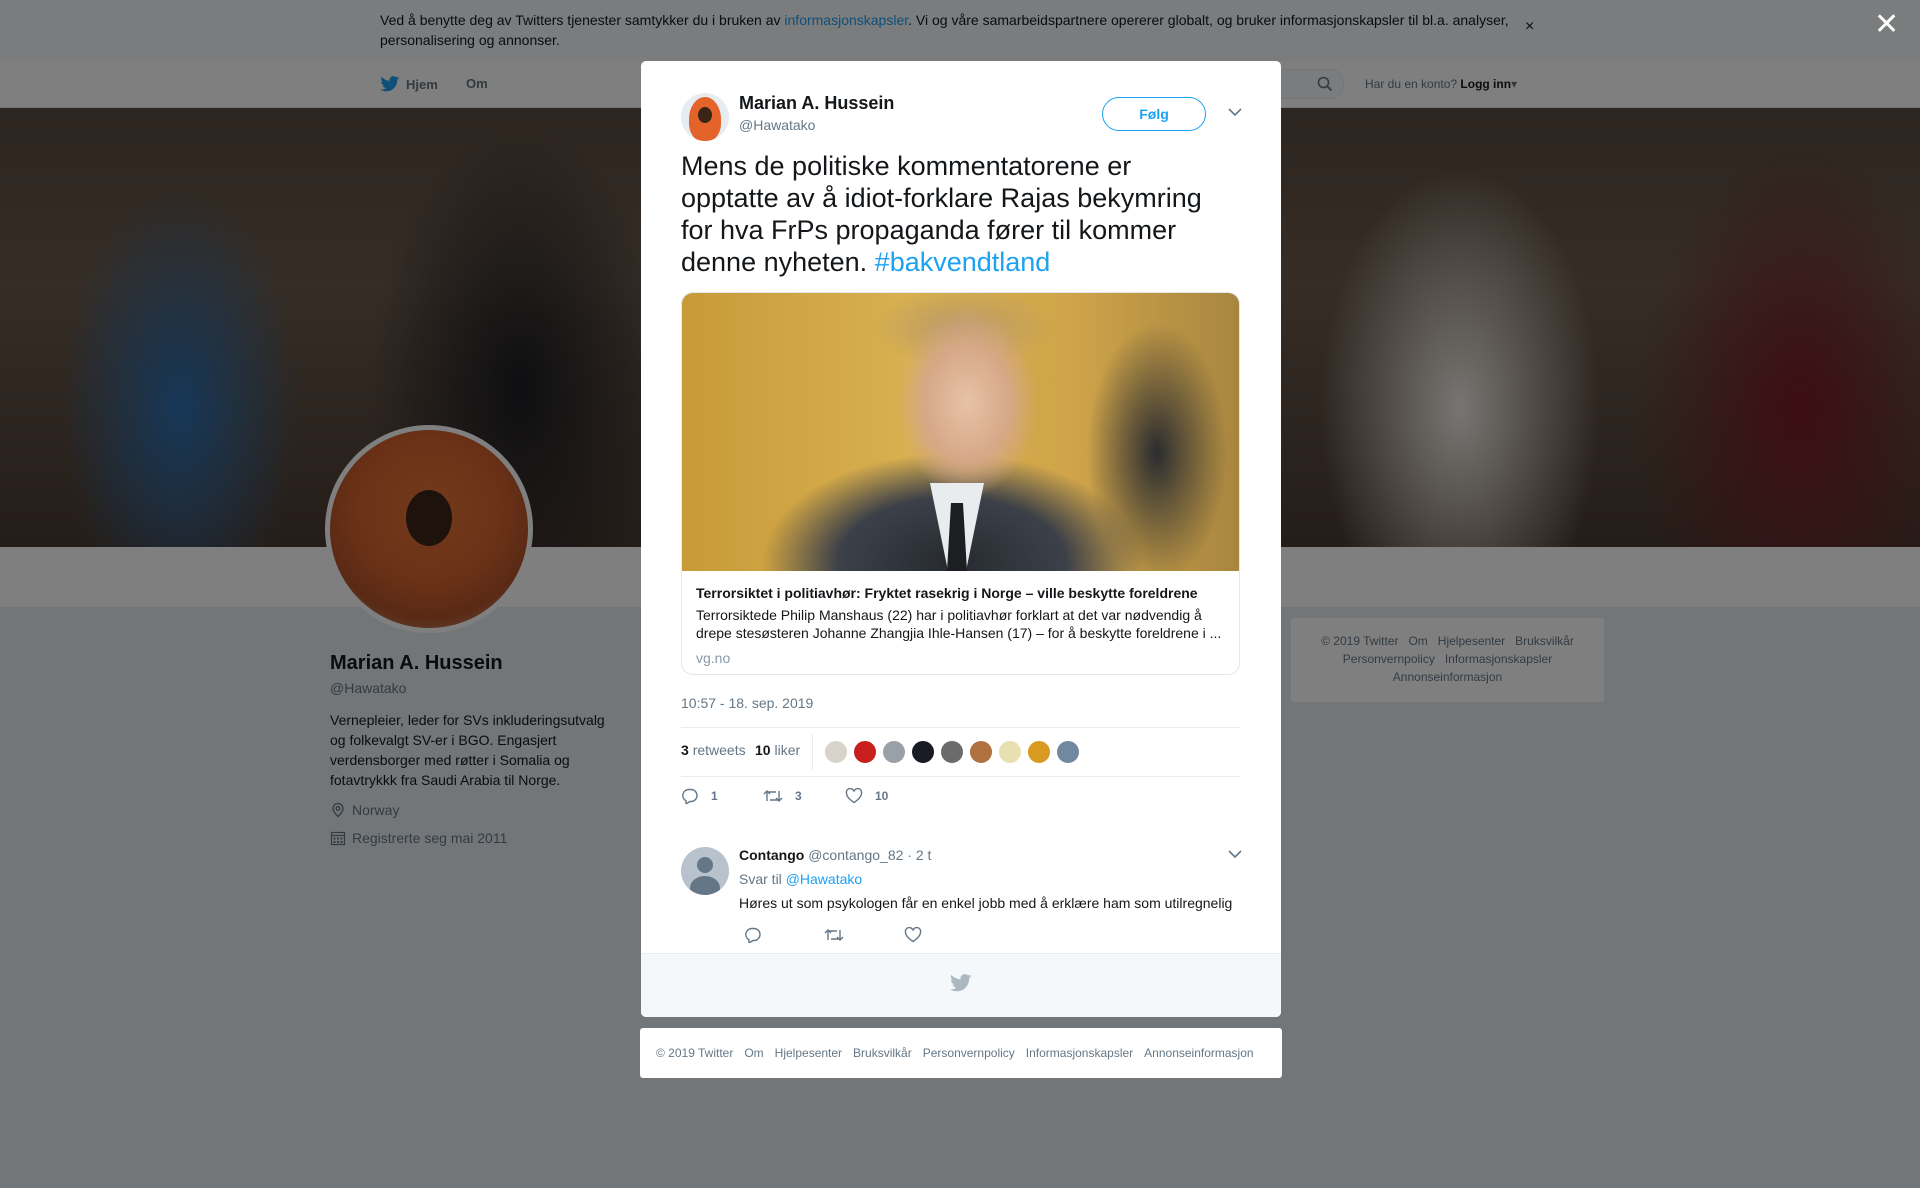  I want to click on reply-retweet-button, so click(864, 937).